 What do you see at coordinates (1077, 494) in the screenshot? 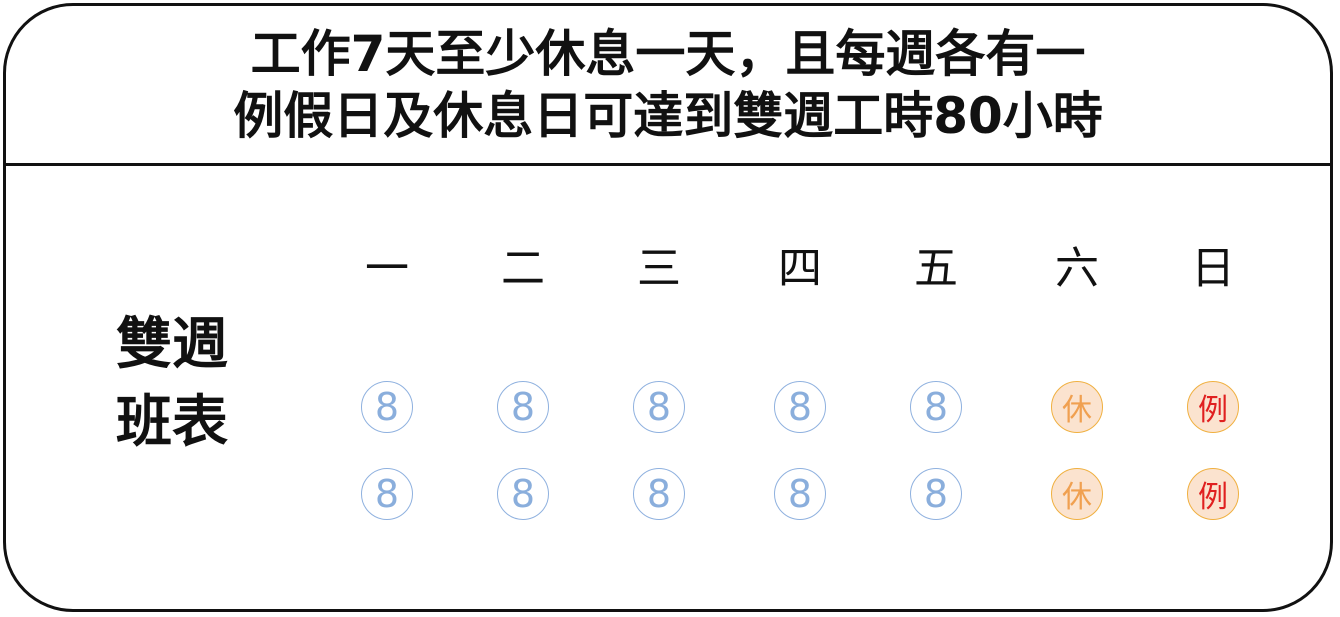
I see `week2-sat-rest-day: 休` at bounding box center [1077, 494].